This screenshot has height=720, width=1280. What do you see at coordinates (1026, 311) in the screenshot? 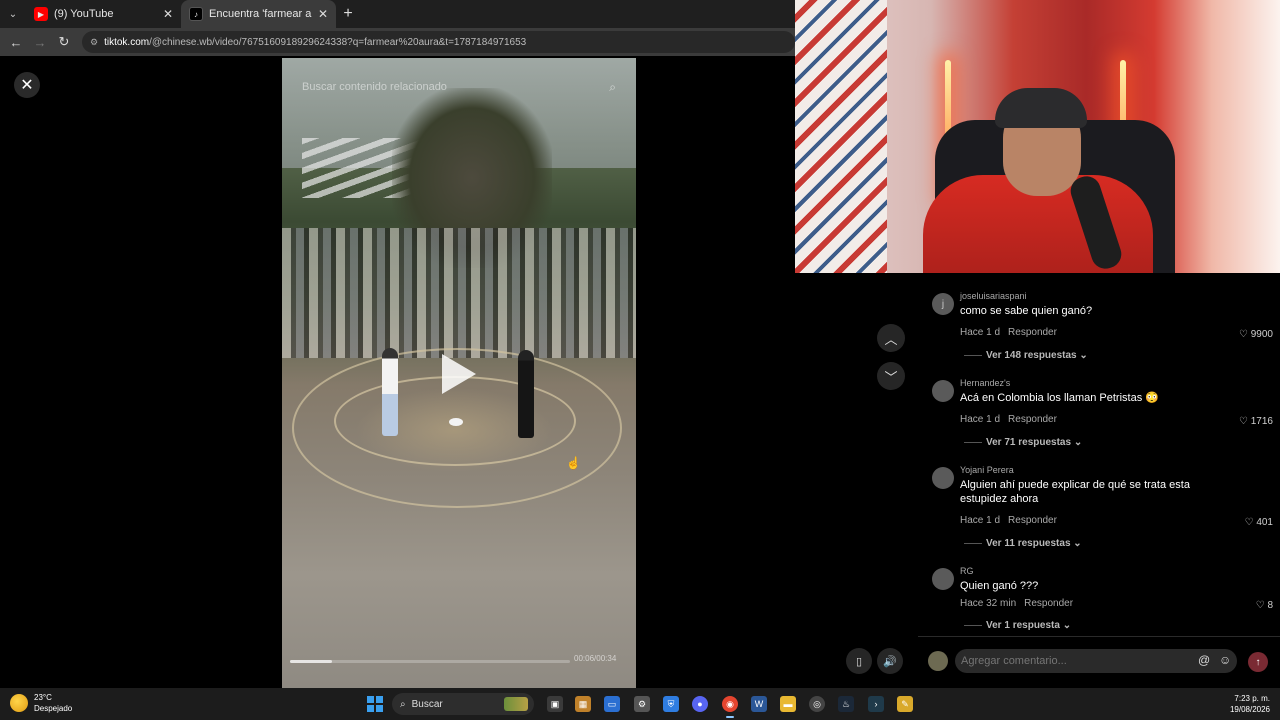
I see `comment-text: como se sabe quien ganó?` at bounding box center [1026, 311].